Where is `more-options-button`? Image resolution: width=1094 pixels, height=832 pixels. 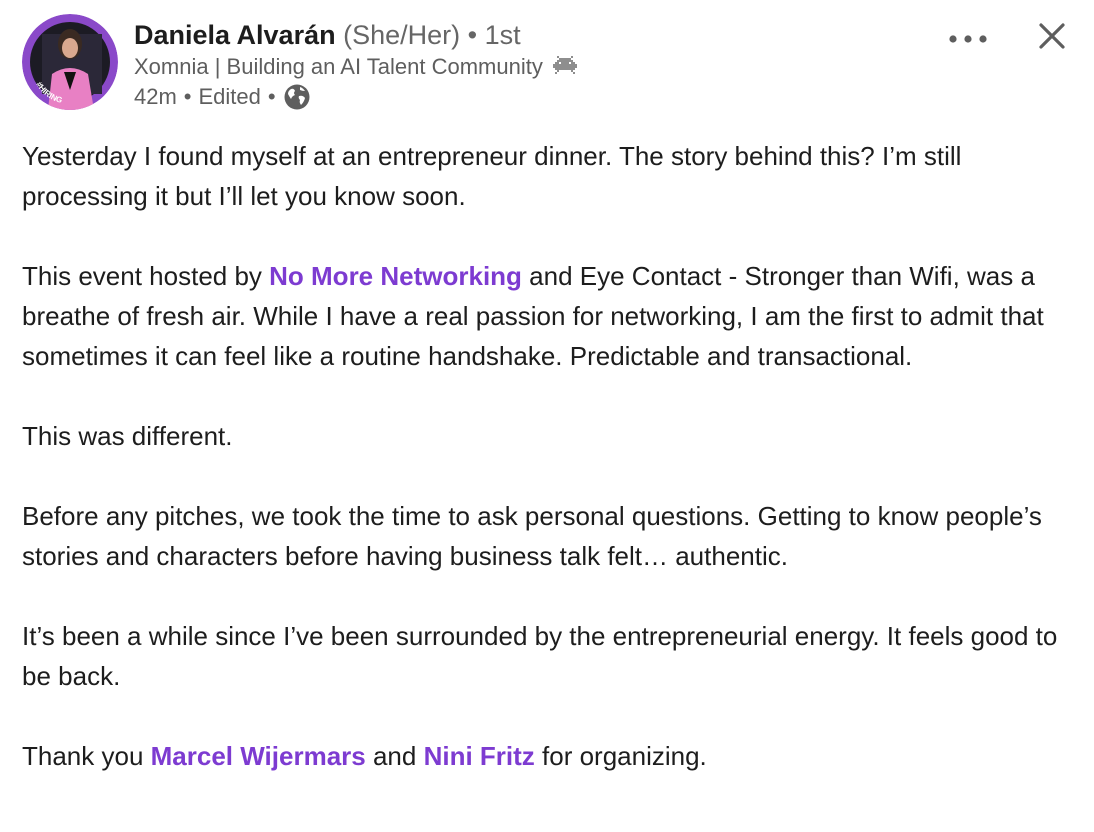 more-options-button is located at coordinates (968, 39).